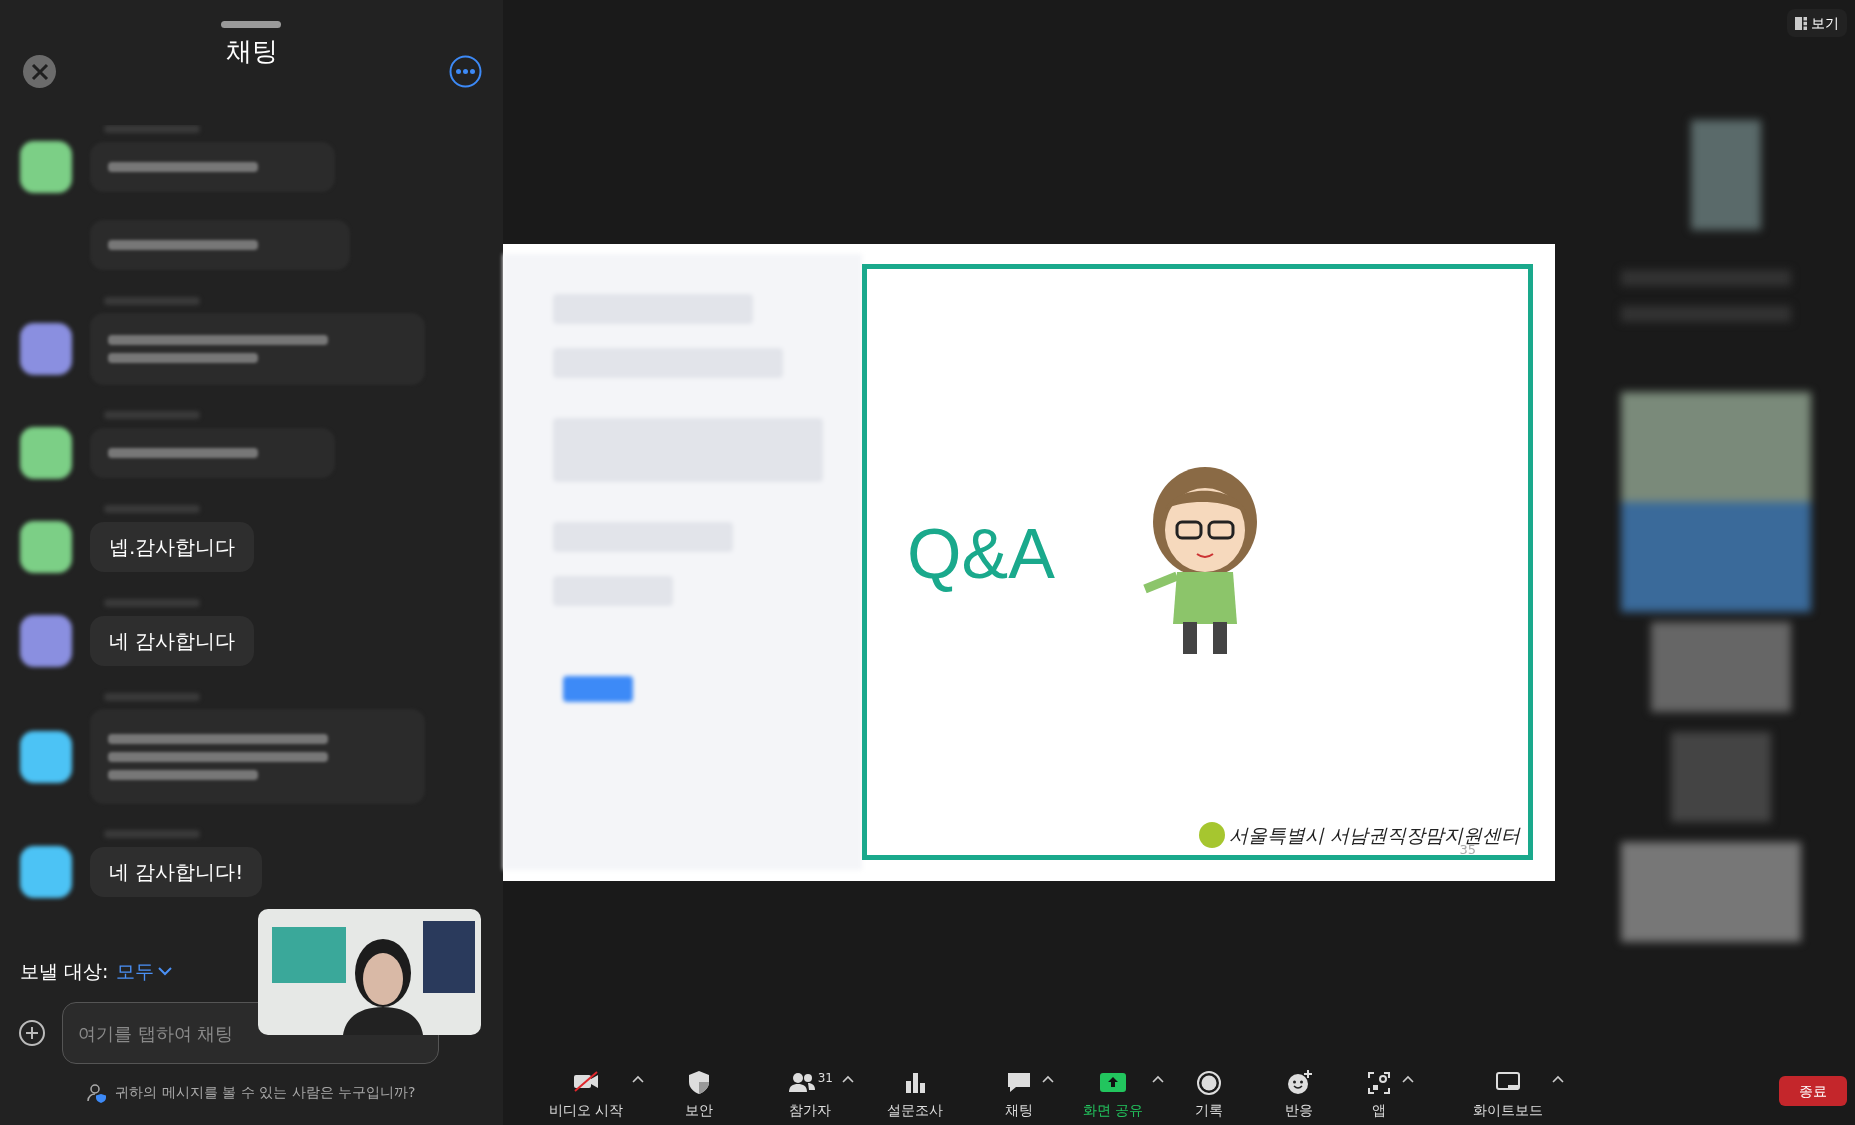  What do you see at coordinates (97, 1092) in the screenshot?
I see `person-shield-icon` at bounding box center [97, 1092].